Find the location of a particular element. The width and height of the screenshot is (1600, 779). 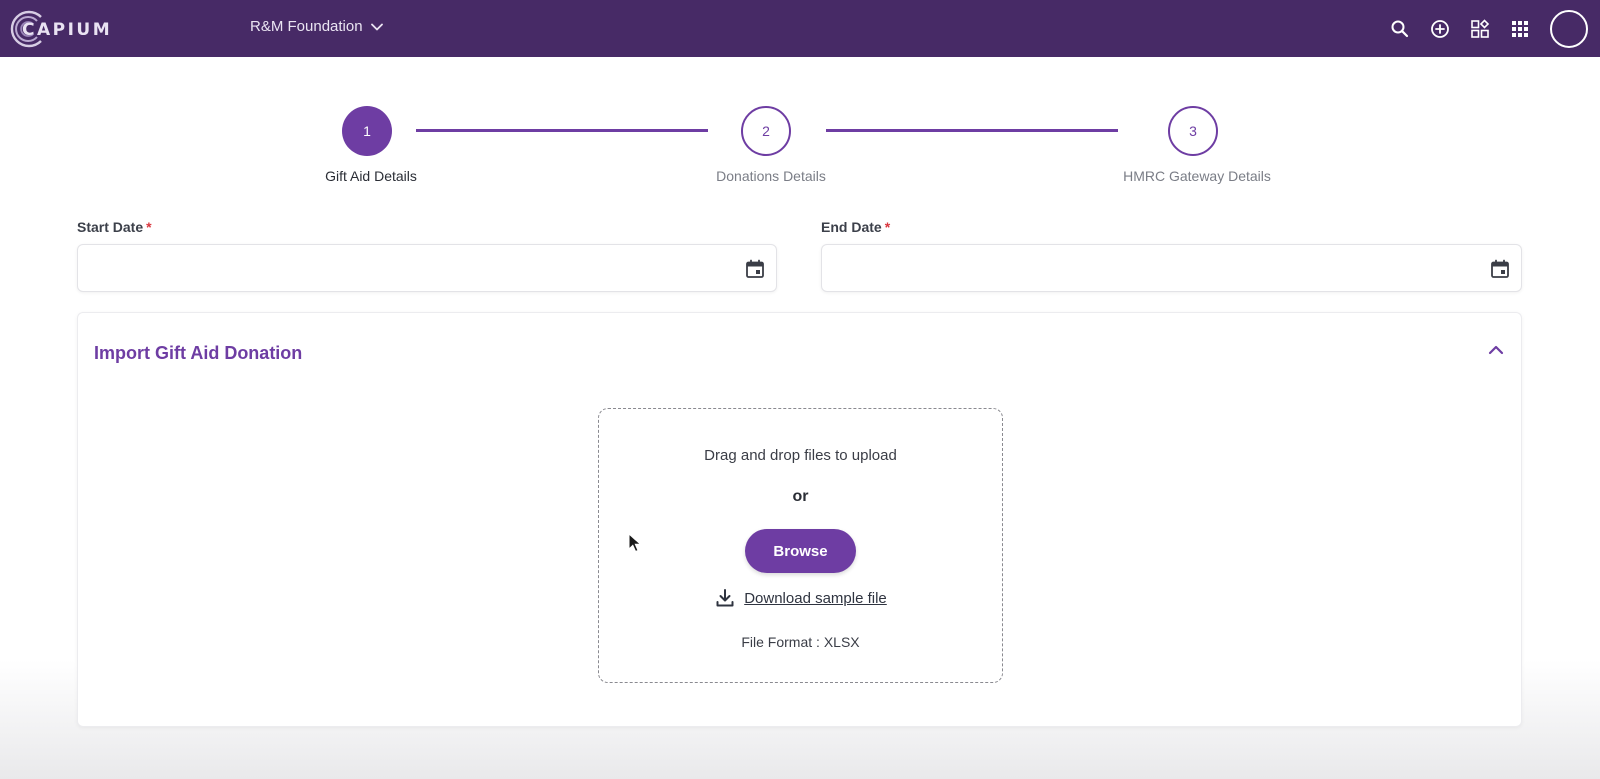

start-date-label: Start Date * is located at coordinates (114, 227).